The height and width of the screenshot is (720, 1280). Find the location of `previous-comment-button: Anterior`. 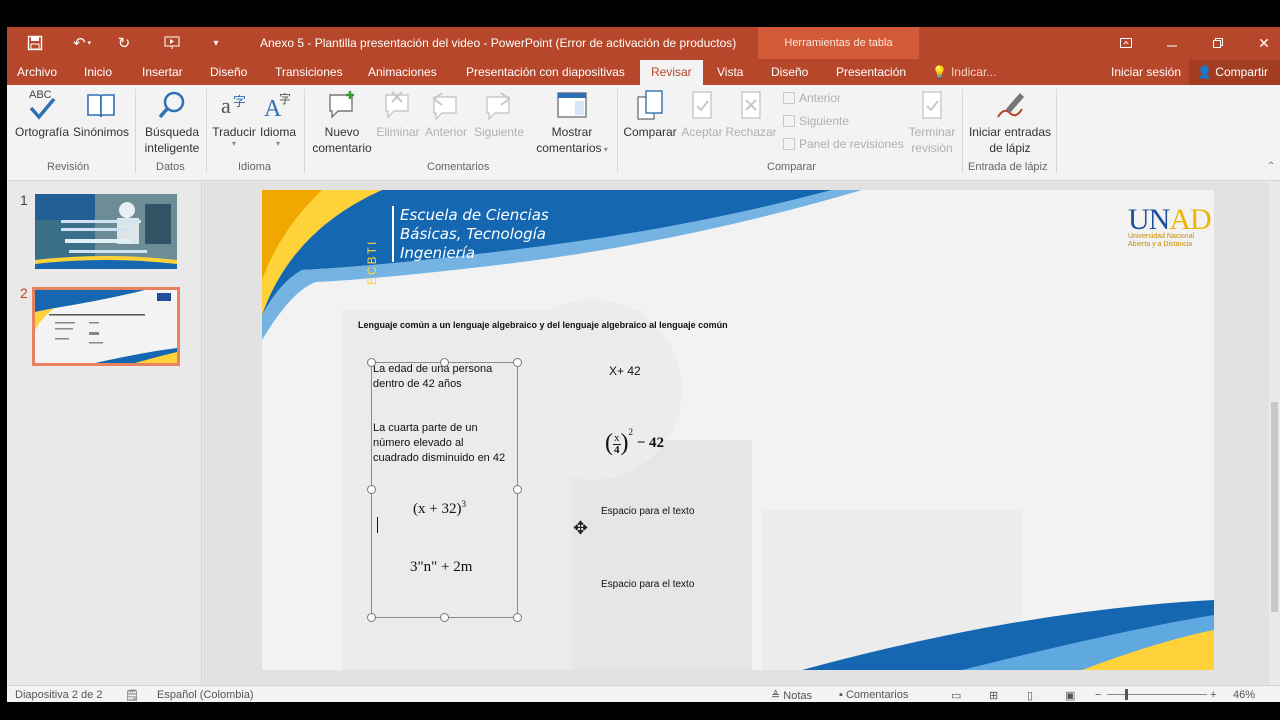

previous-comment-button: Anterior is located at coordinates (446, 114).